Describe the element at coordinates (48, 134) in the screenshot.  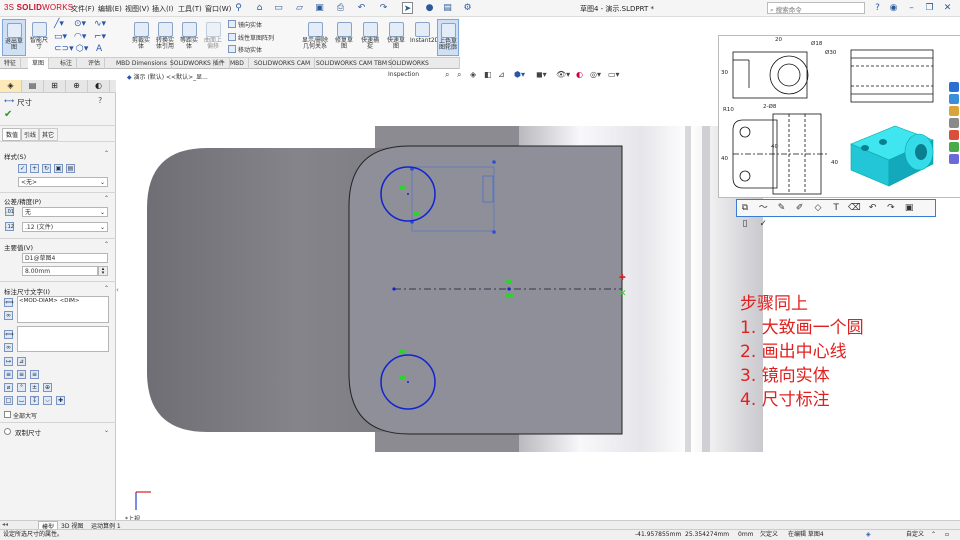
I see `subtab-other: 其它` at that location.